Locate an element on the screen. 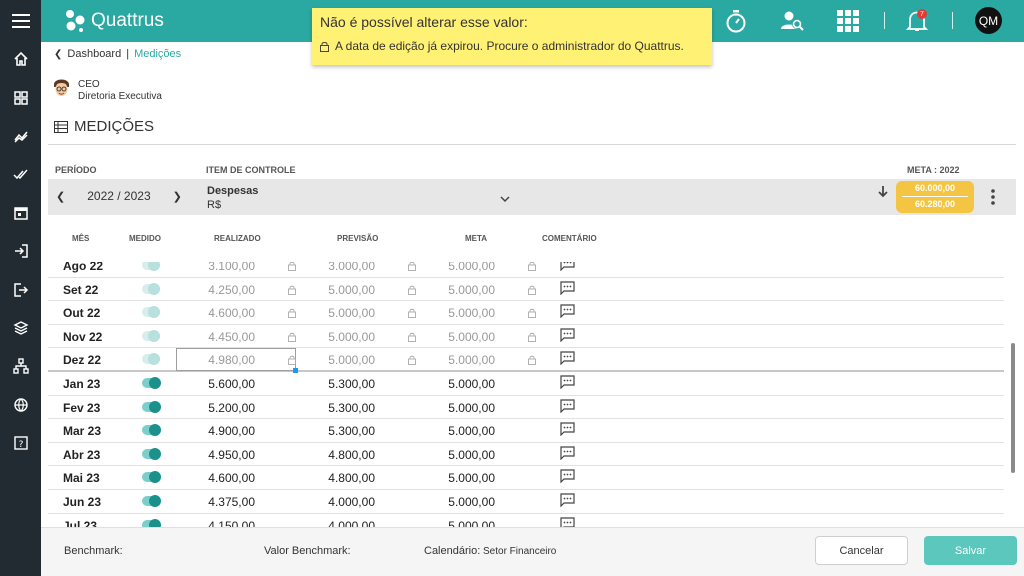  back-chevron-icon: ❮ is located at coordinates (58, 54).